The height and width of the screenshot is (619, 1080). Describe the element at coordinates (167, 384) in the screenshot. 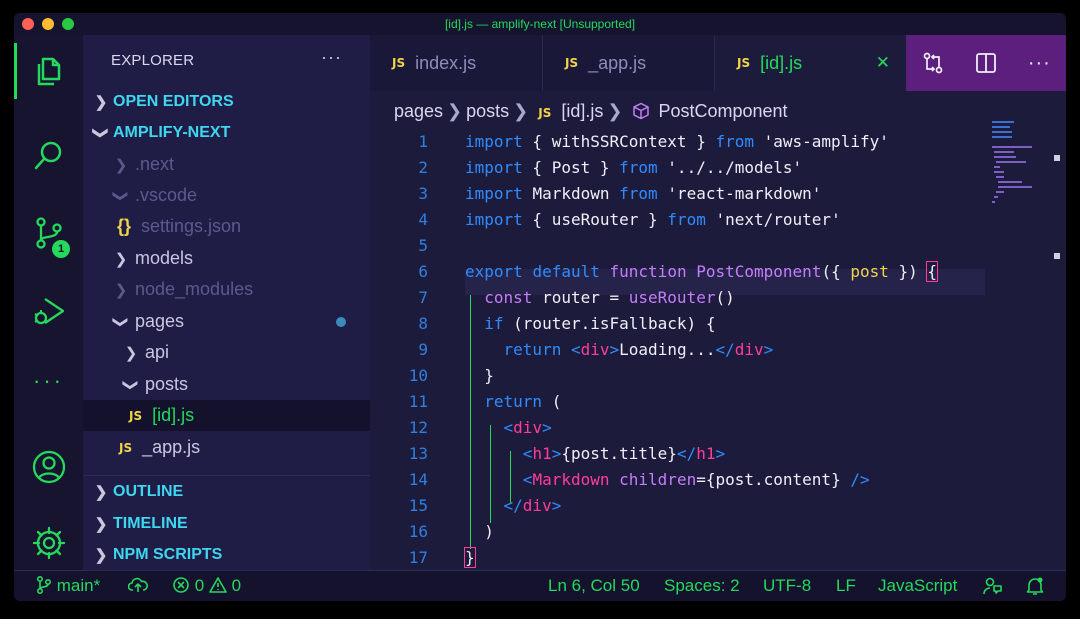

I see `tree-label: posts` at that location.